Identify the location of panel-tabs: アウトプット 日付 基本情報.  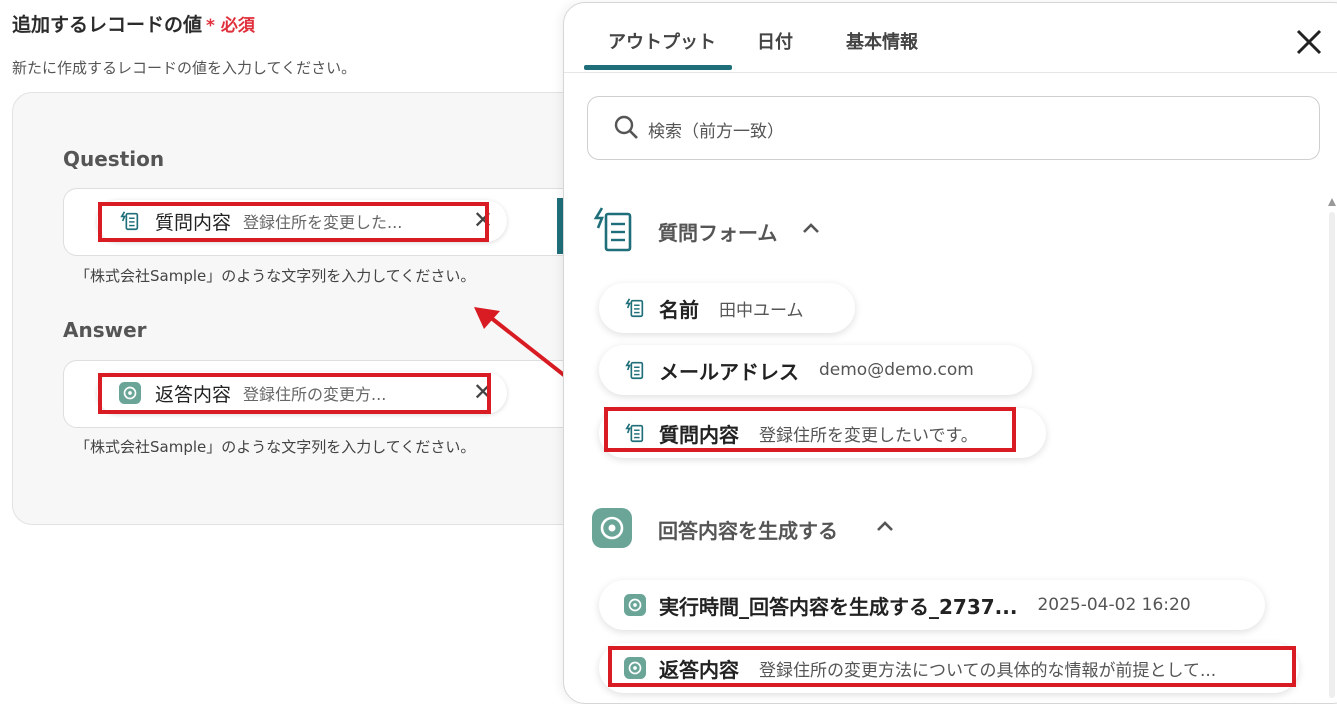
(950, 38).